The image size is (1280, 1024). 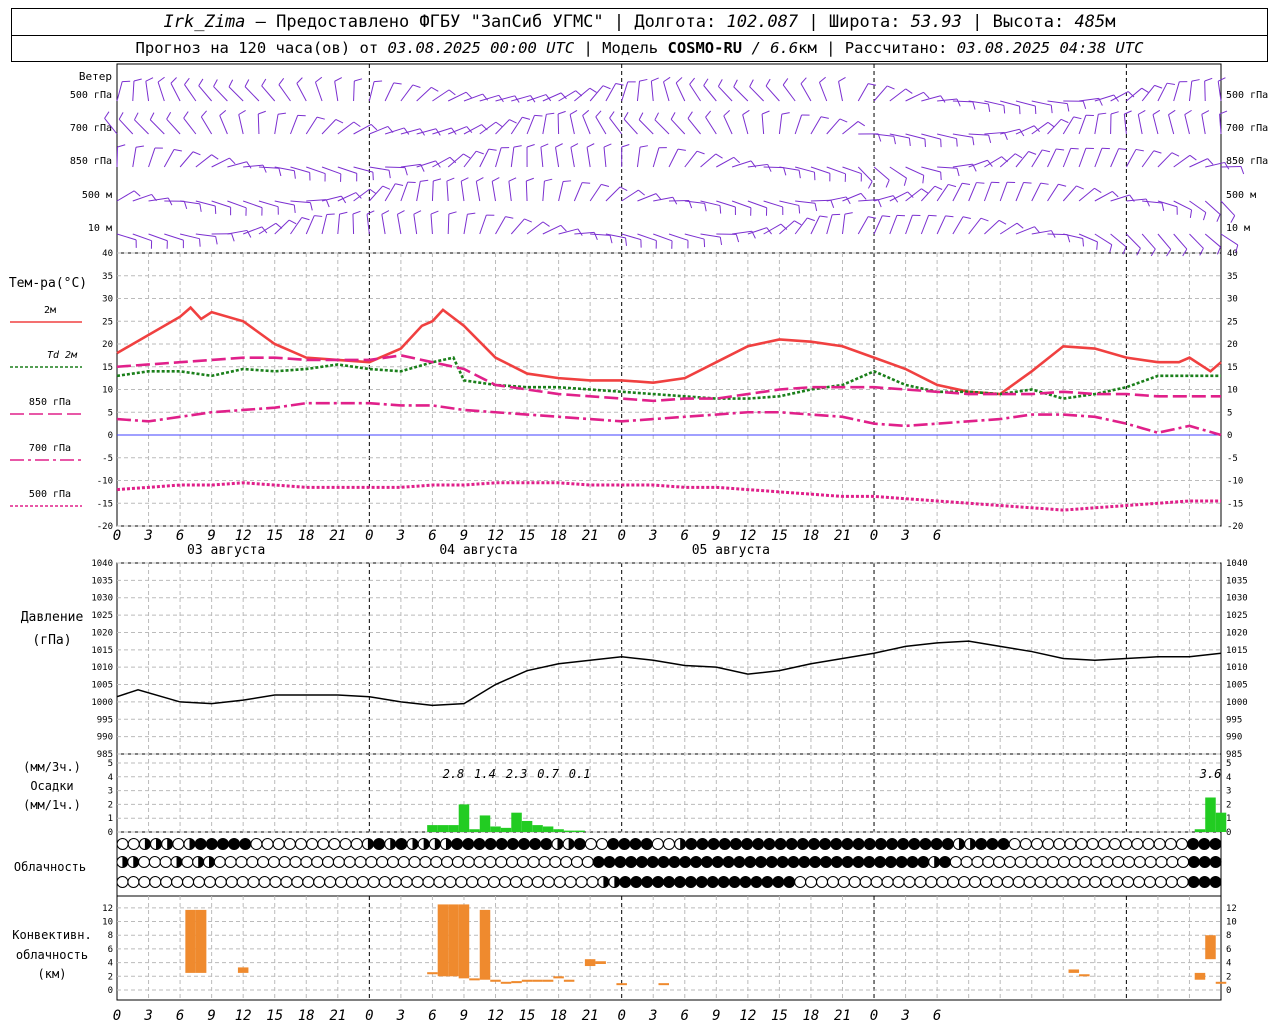 I want to click on precip-total-label: 2.8, so click(x=454, y=774).